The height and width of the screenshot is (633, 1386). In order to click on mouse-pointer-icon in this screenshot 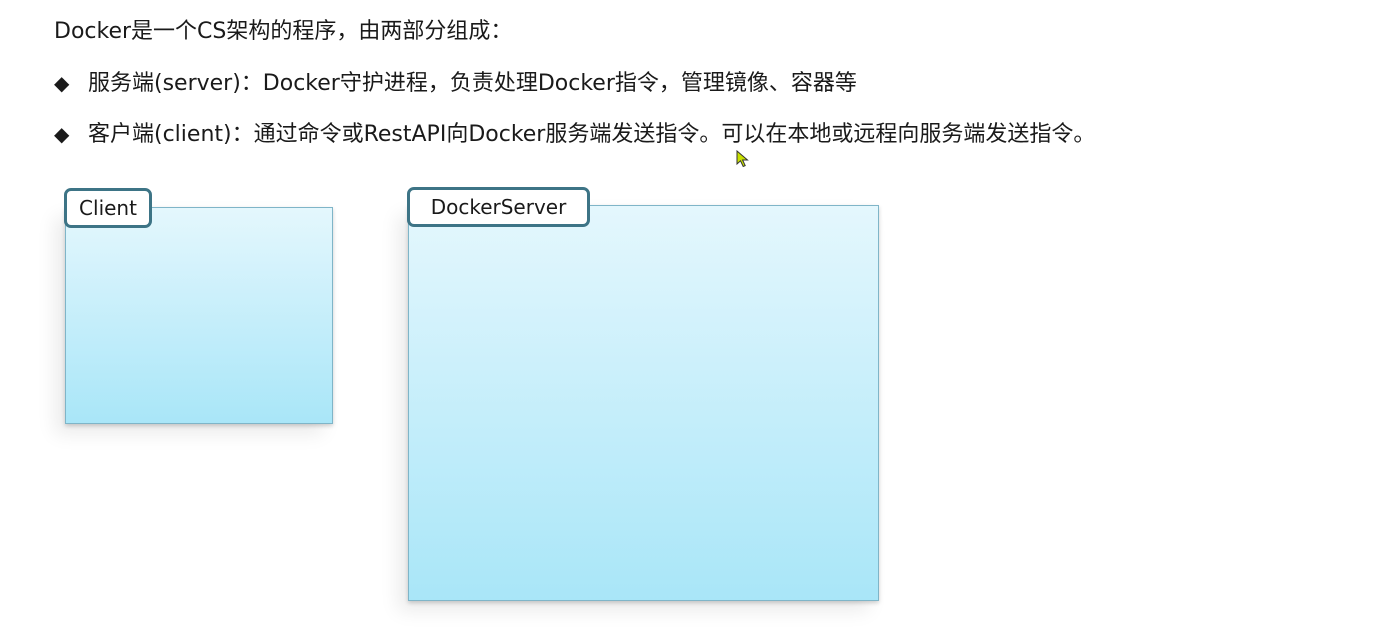, I will do `click(742, 159)`.